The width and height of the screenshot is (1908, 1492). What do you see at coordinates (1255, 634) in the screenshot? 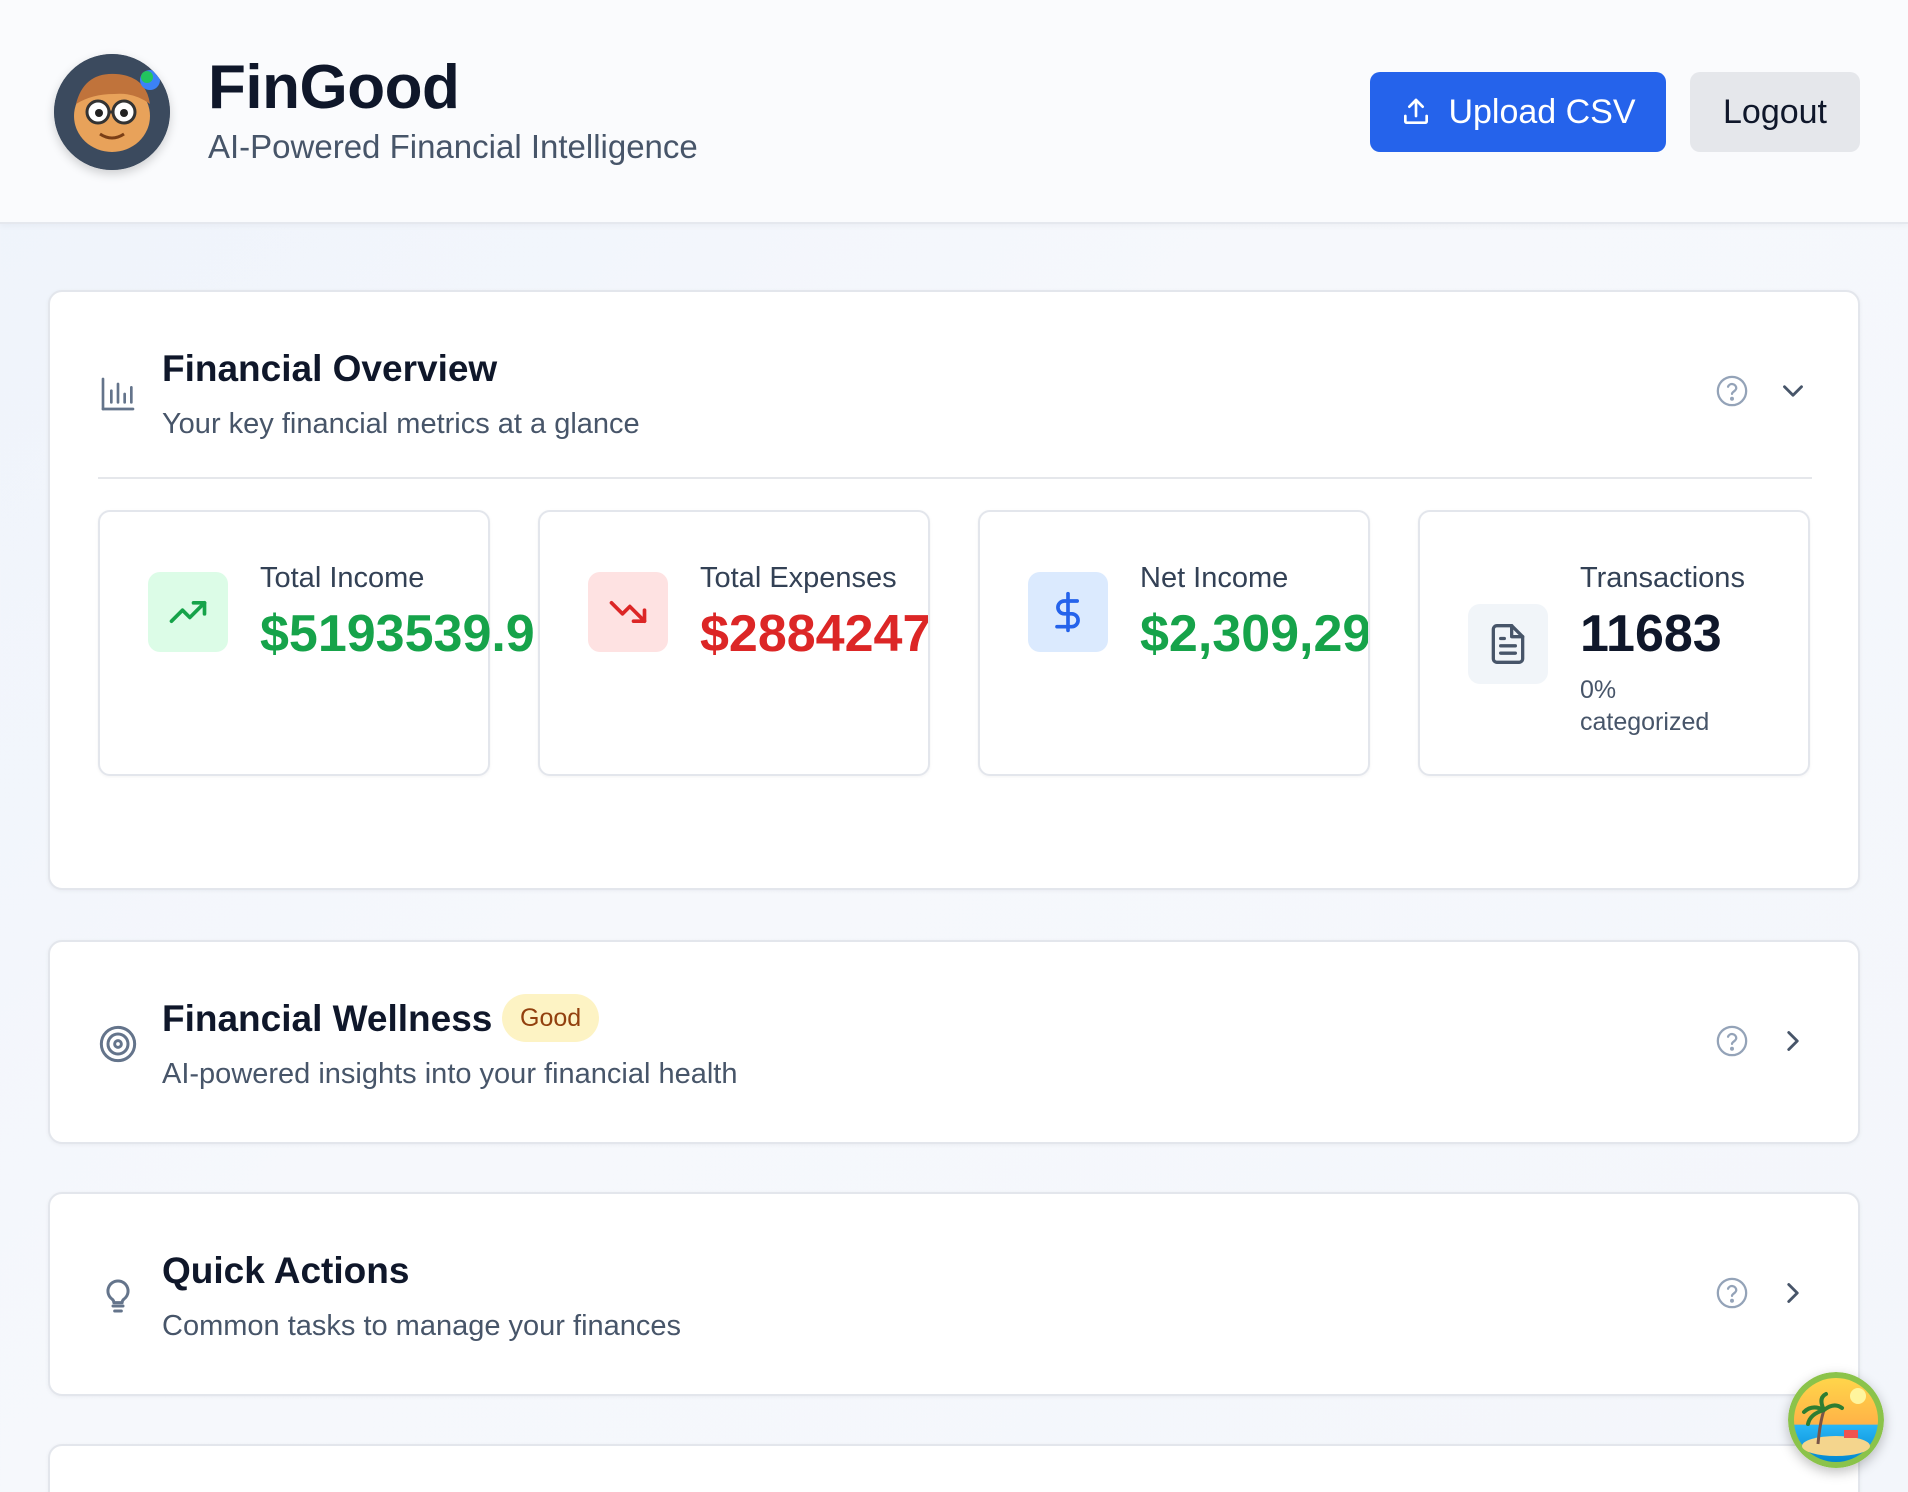
I see `metric-value: $2,309,292` at bounding box center [1255, 634].